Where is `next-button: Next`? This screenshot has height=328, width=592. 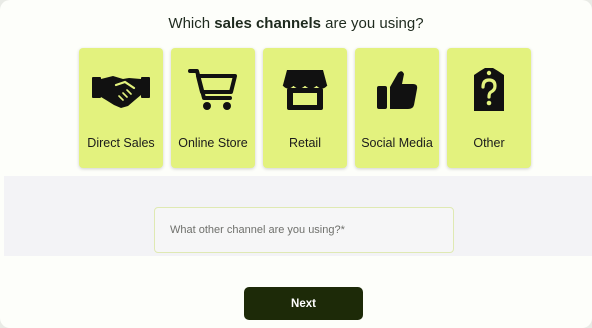
next-button: Next is located at coordinates (303, 303).